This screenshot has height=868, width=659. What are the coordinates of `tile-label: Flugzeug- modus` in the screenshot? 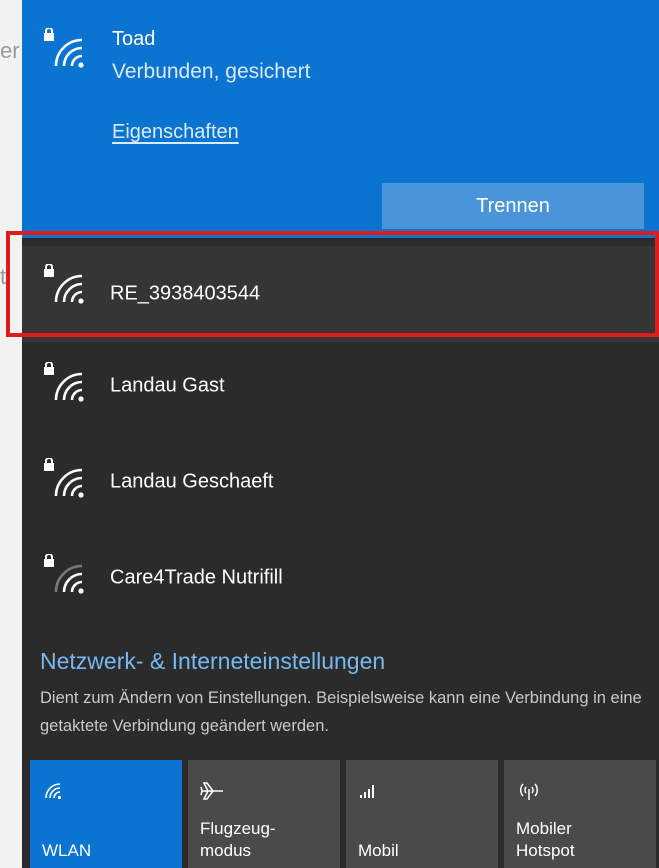 It's located at (238, 839).